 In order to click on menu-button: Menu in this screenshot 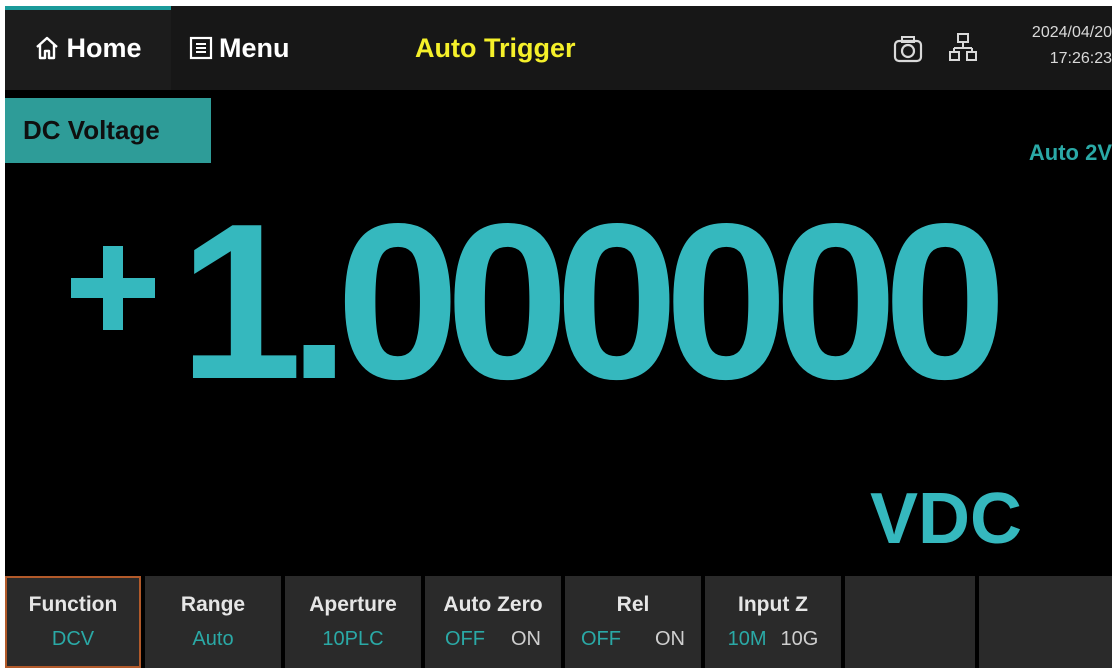, I will do `click(259, 48)`.